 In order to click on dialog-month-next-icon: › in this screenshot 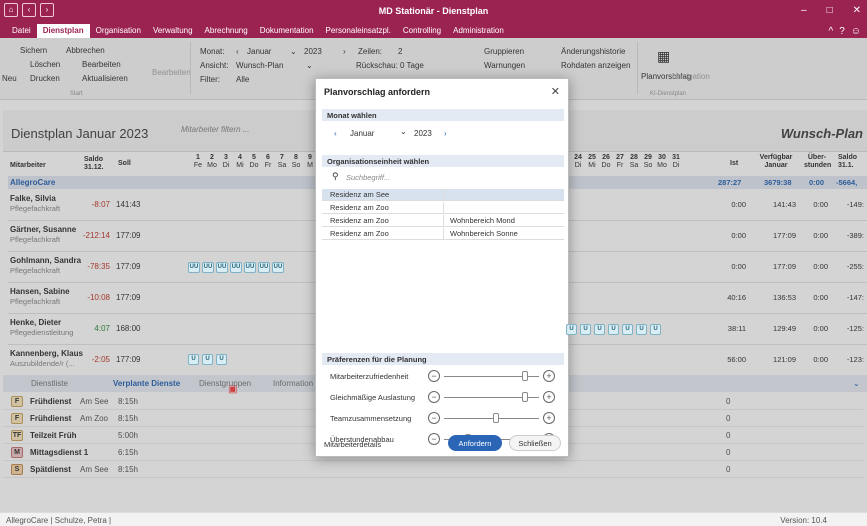, I will do `click(445, 133)`.